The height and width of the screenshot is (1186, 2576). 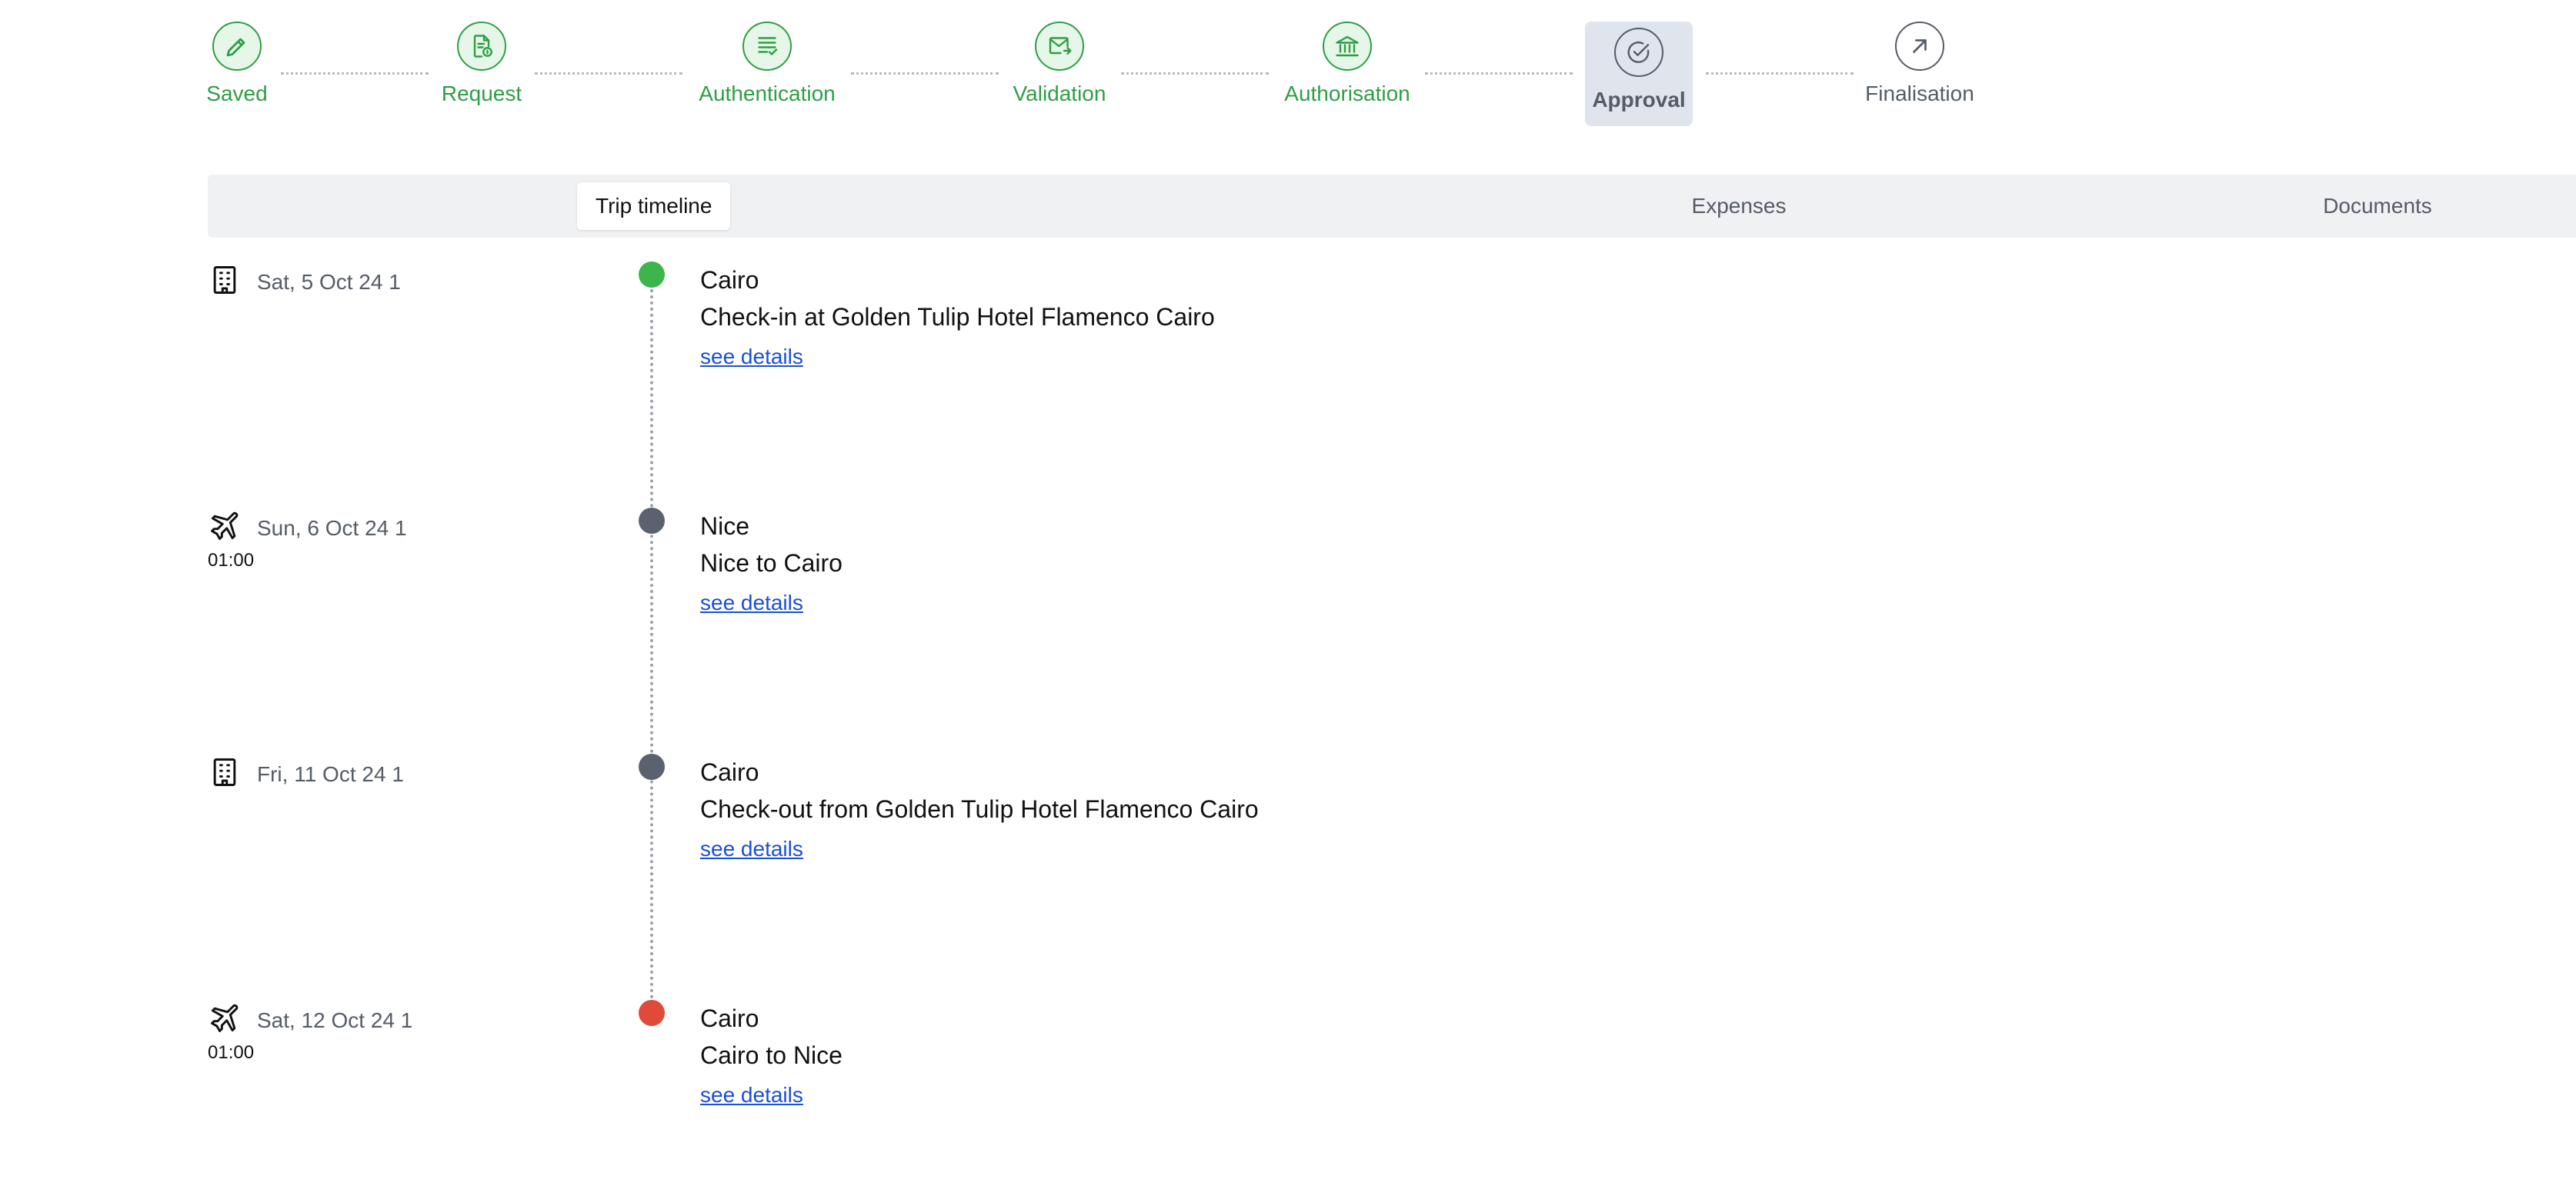 What do you see at coordinates (1919, 94) in the screenshot?
I see `step-label: Finalisation` at bounding box center [1919, 94].